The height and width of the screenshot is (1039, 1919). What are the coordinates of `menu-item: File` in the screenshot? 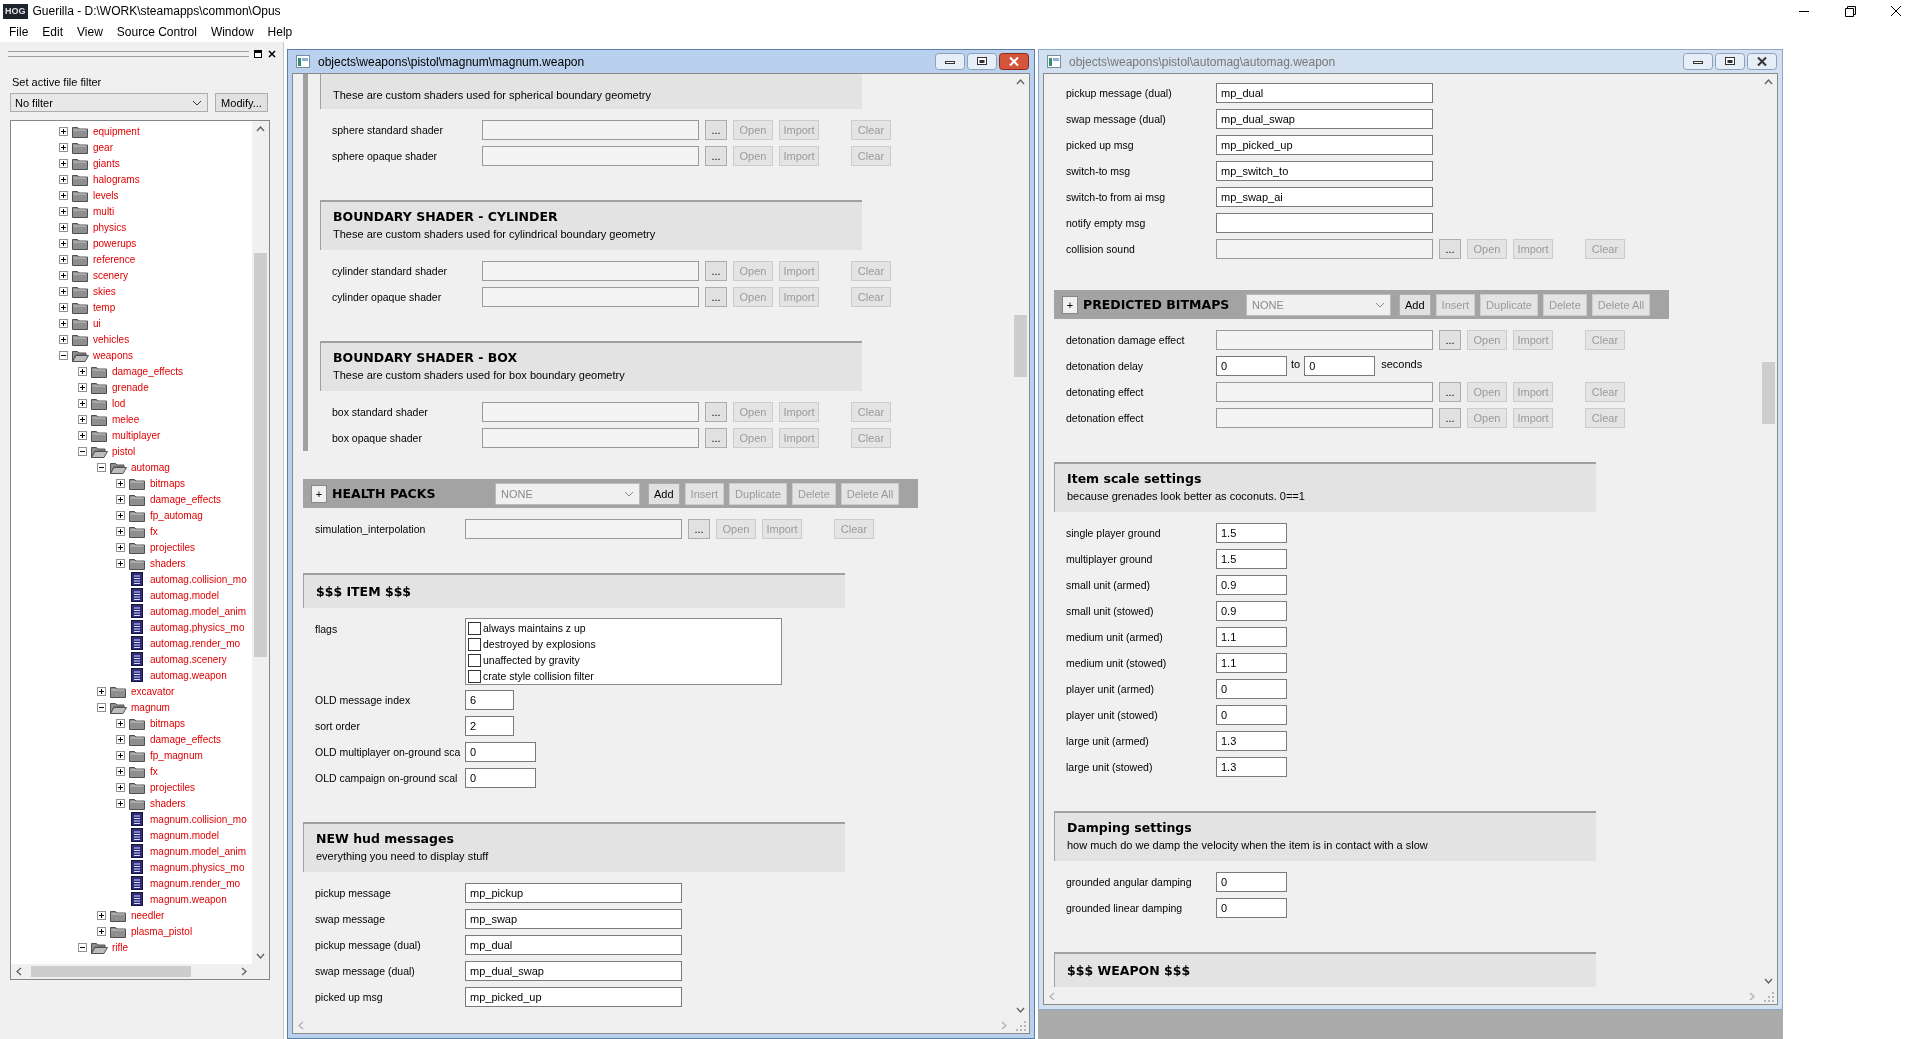 It's located at (19, 32).